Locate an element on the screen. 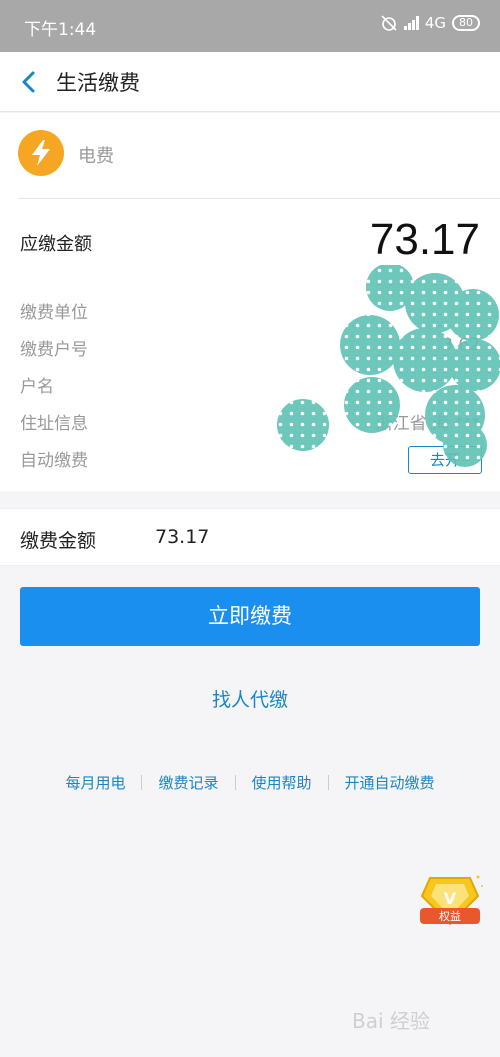 This screenshot has height=1057, width=500. due-amount: 73.17 is located at coordinates (424, 239).